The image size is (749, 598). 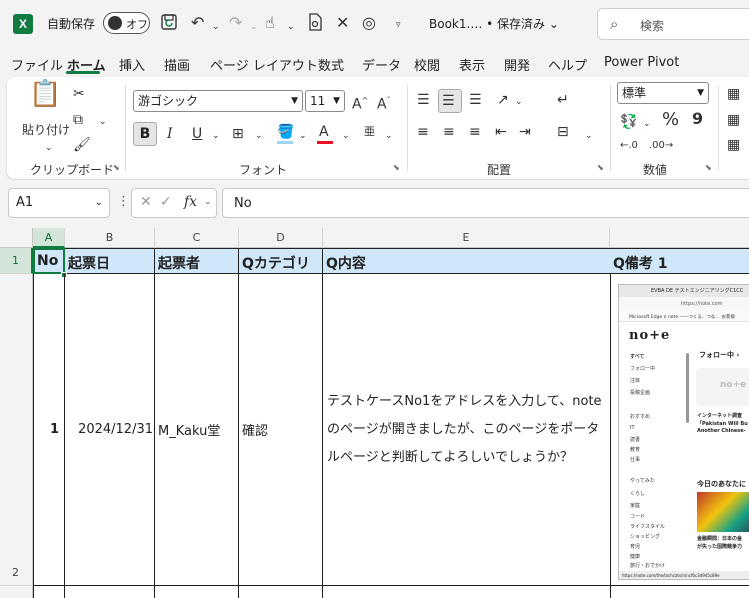 What do you see at coordinates (16, 430) in the screenshot?
I see `row-header-2: 2` at bounding box center [16, 430].